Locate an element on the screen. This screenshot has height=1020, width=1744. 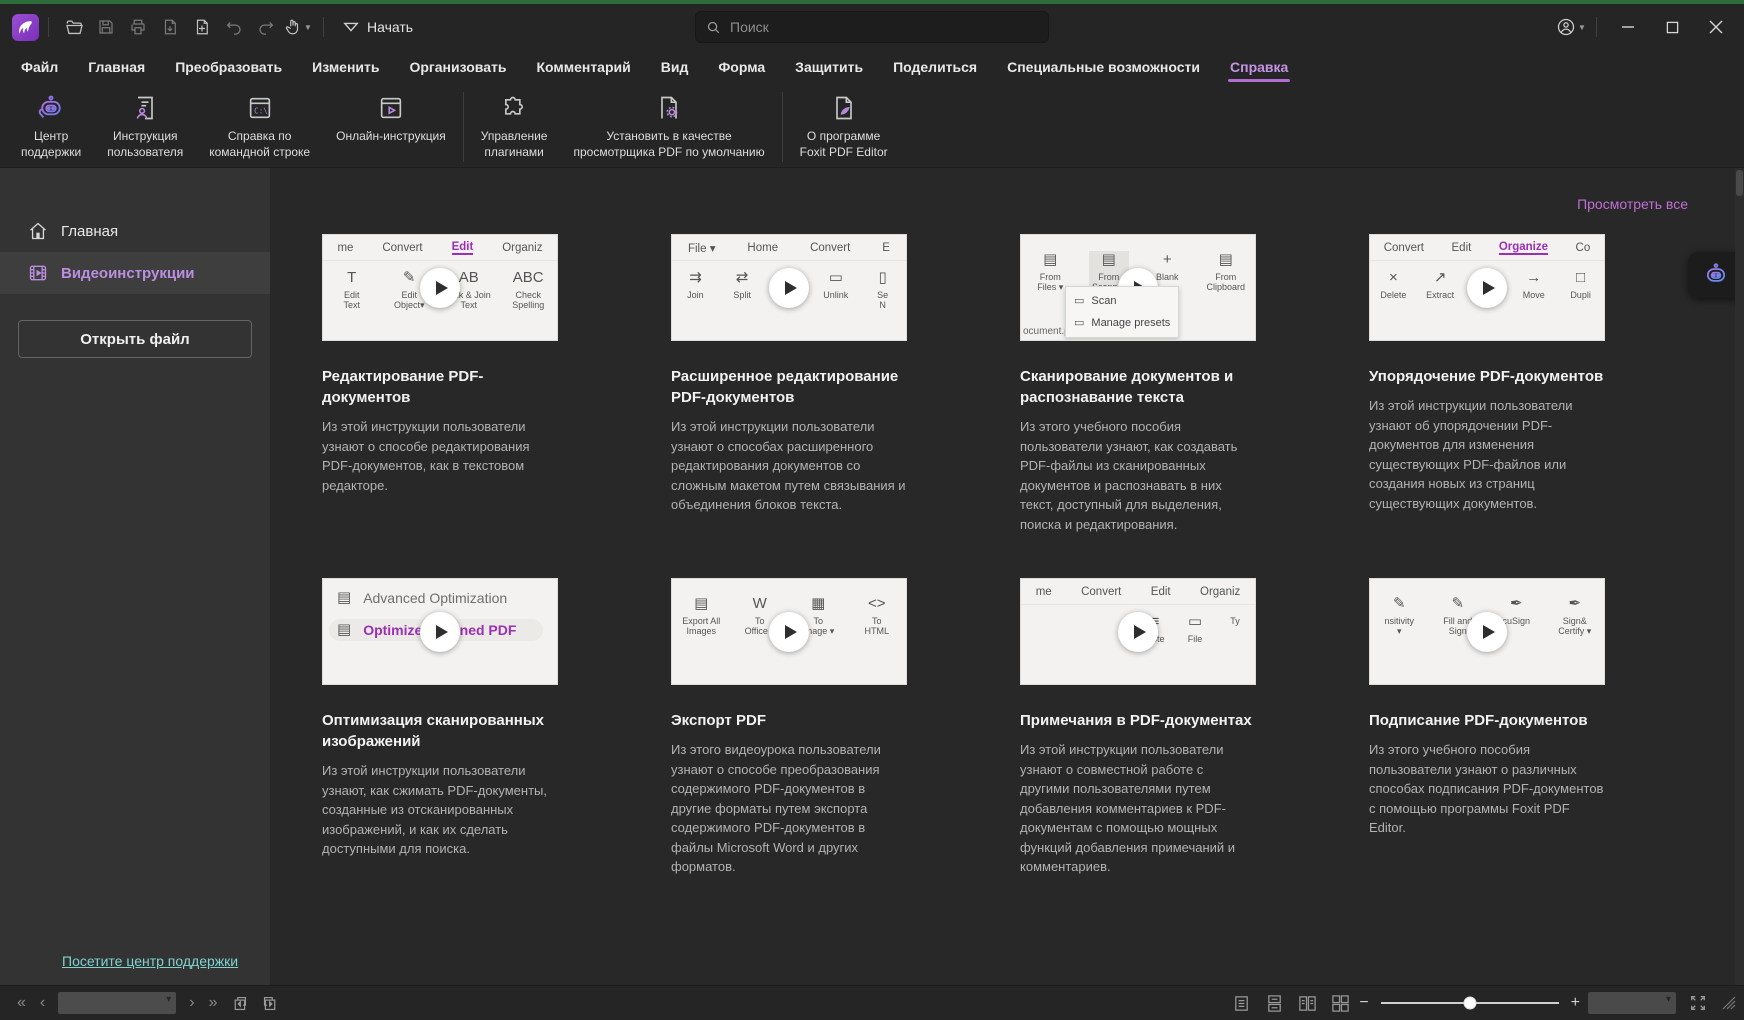
support-center-button: Центр поддержки is located at coordinates (51, 125).